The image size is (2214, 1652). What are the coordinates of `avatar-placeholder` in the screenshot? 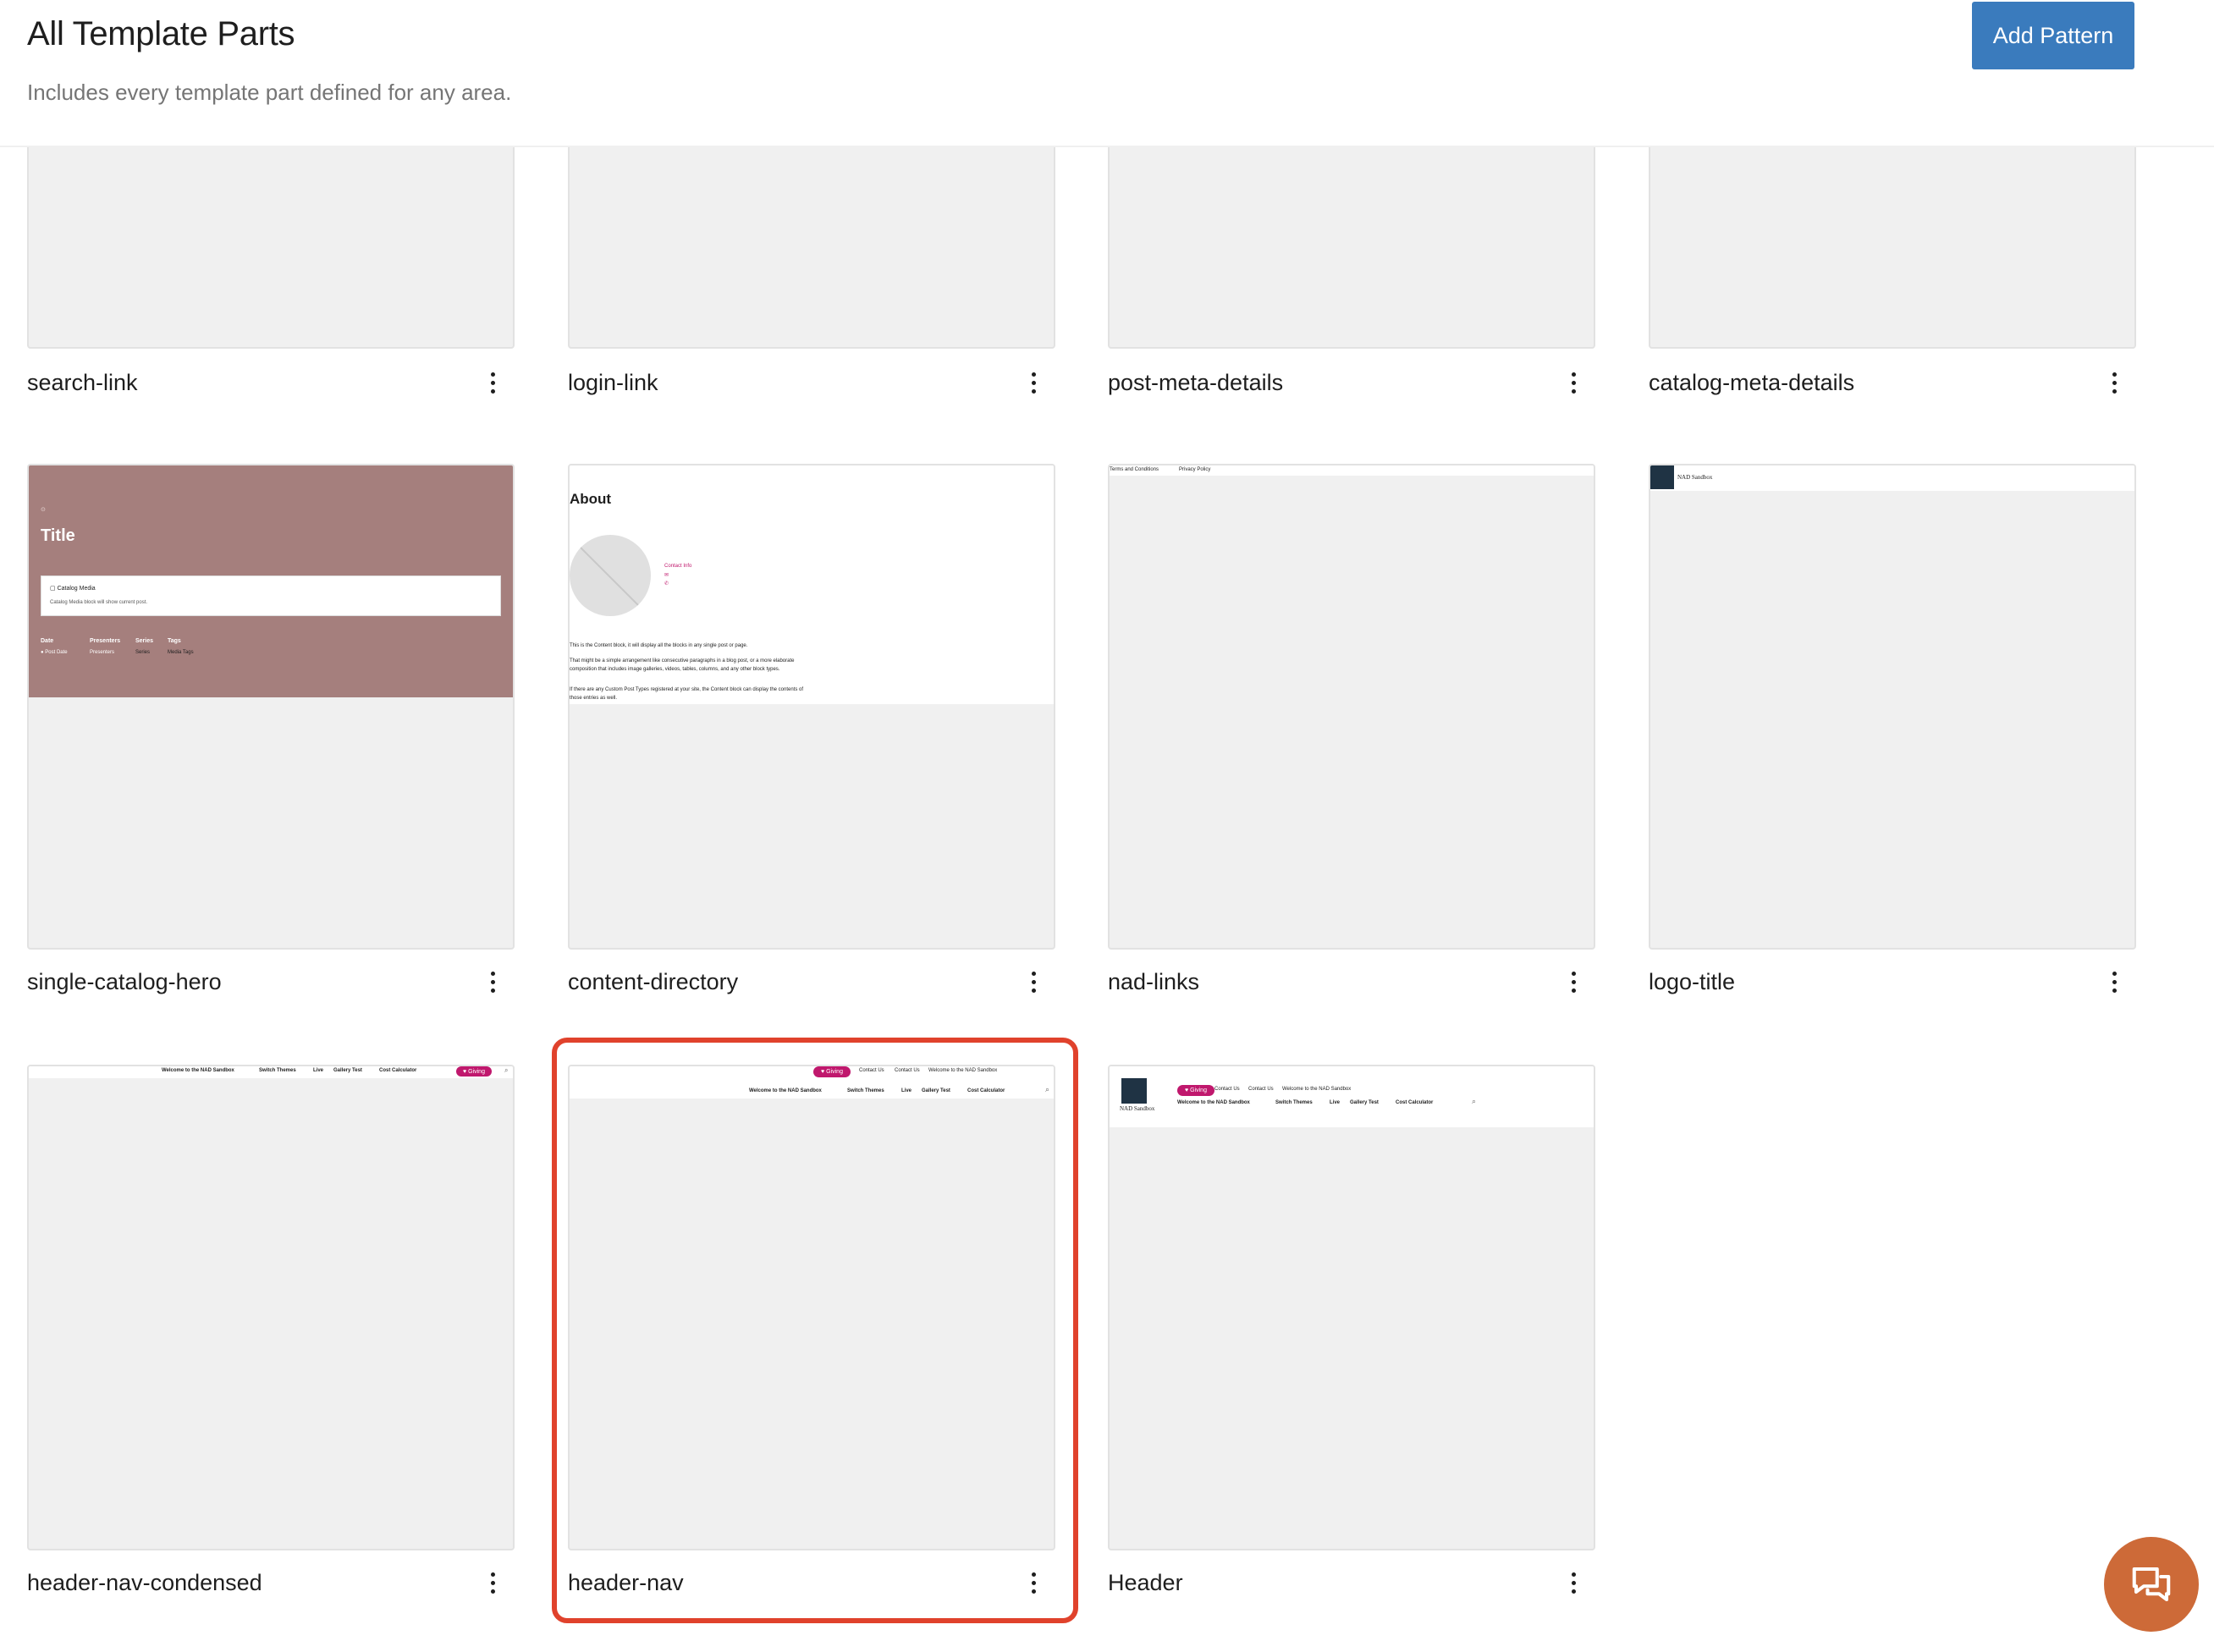 It's located at (610, 575).